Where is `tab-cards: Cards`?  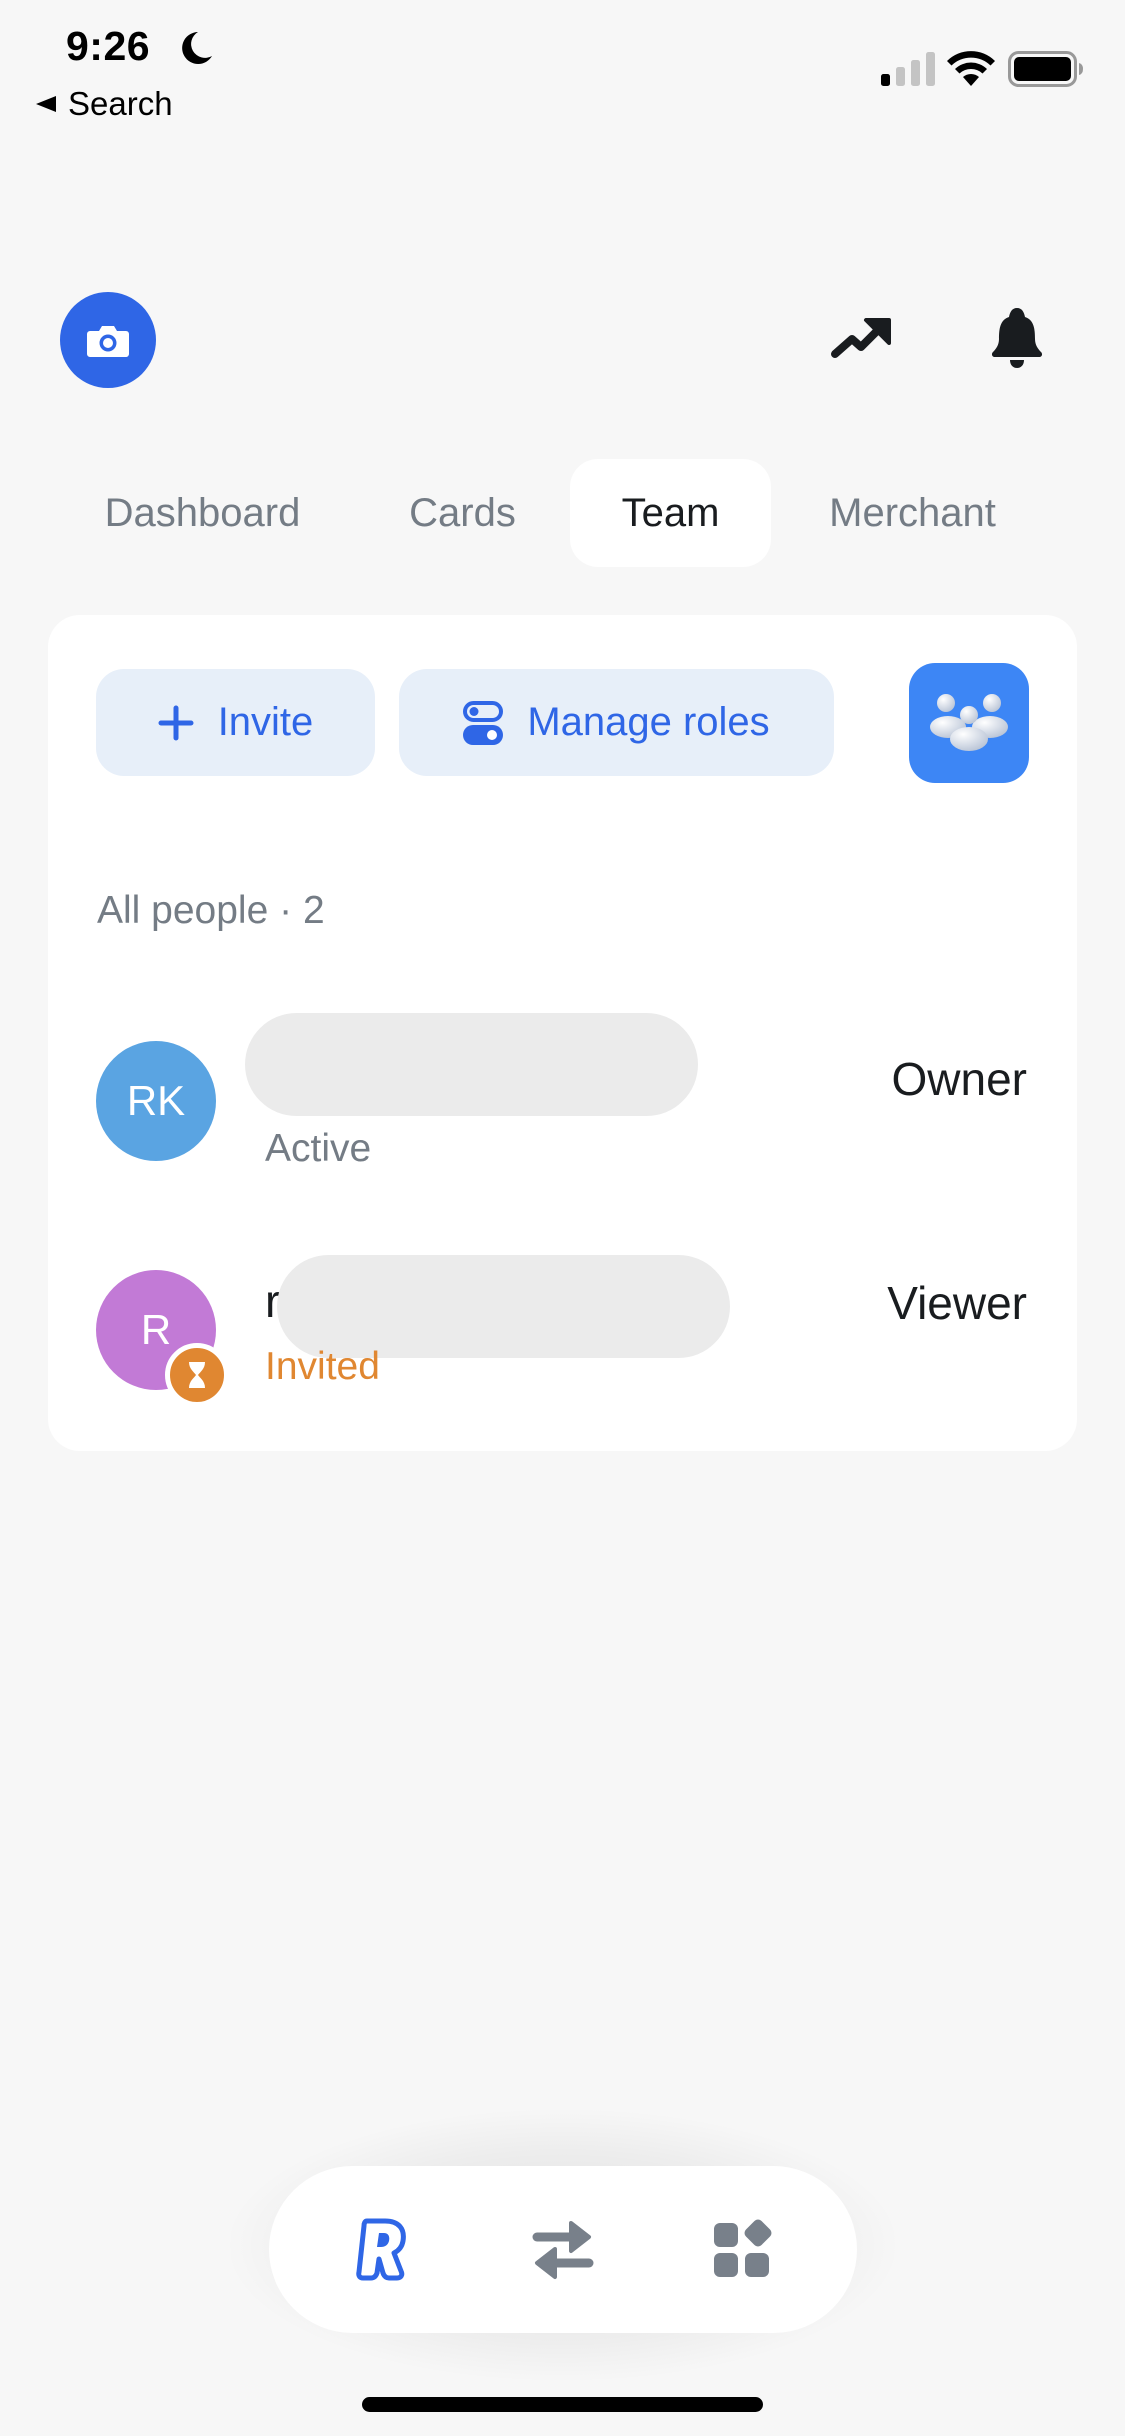
tab-cards: Cards is located at coordinates (462, 513).